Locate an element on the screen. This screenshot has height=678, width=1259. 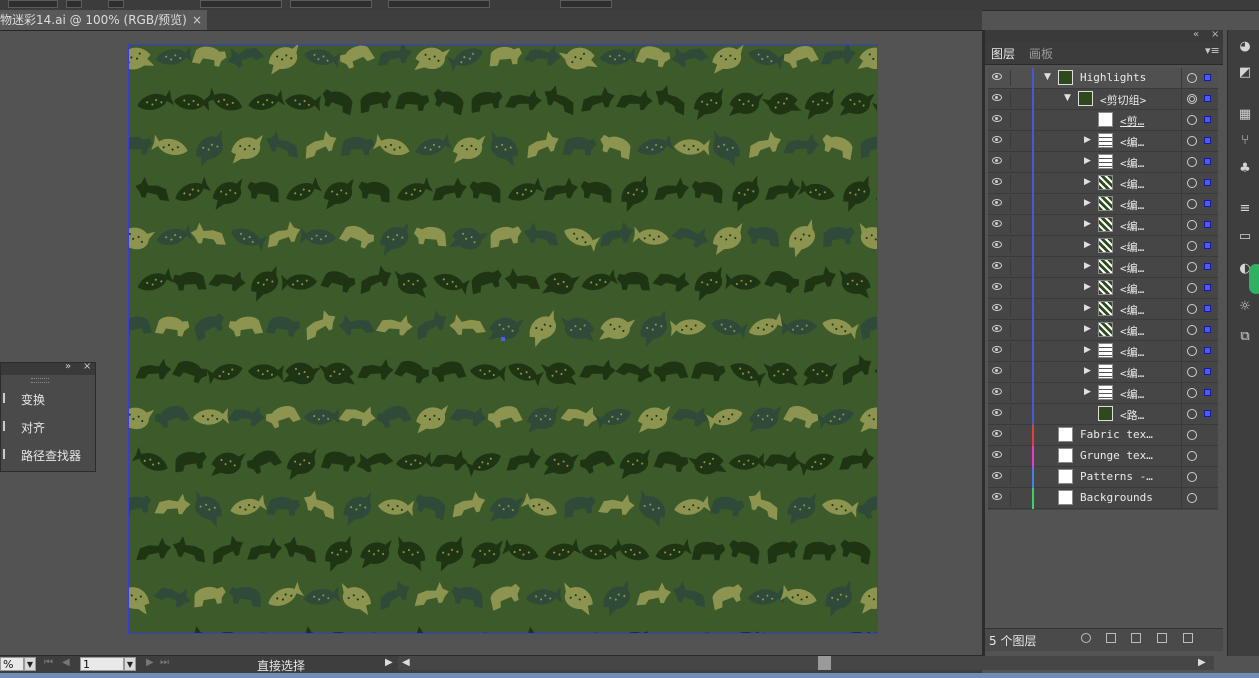
scroll-thumb is located at coordinates (824, 663).